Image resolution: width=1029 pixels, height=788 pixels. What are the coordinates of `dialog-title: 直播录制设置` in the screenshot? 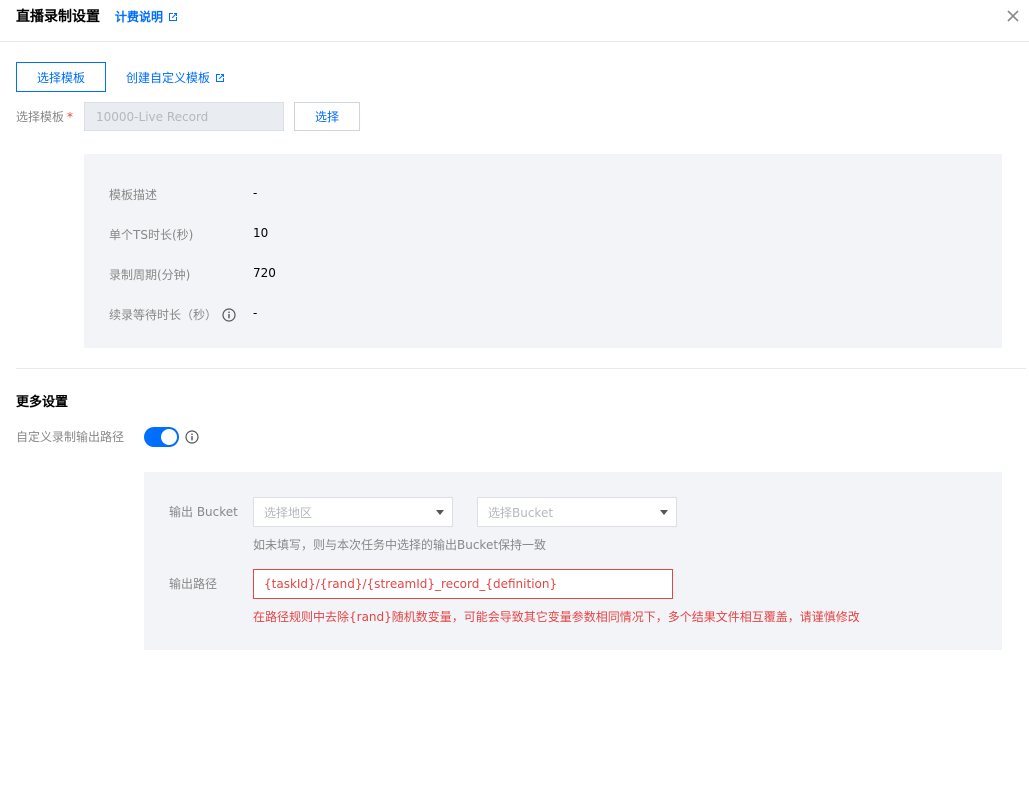 It's located at (58, 17).